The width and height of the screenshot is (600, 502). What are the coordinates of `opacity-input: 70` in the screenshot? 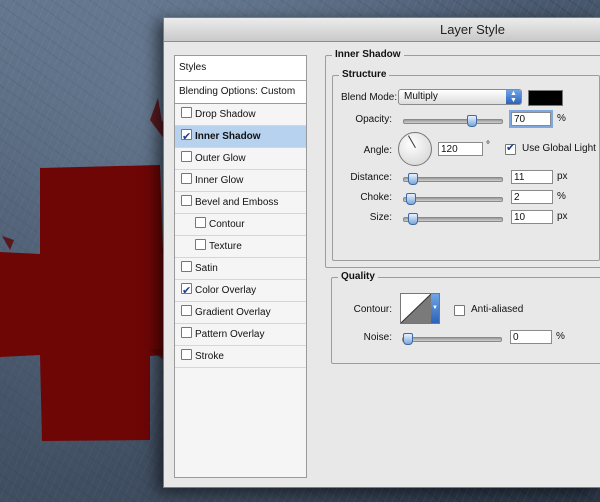 It's located at (531, 119).